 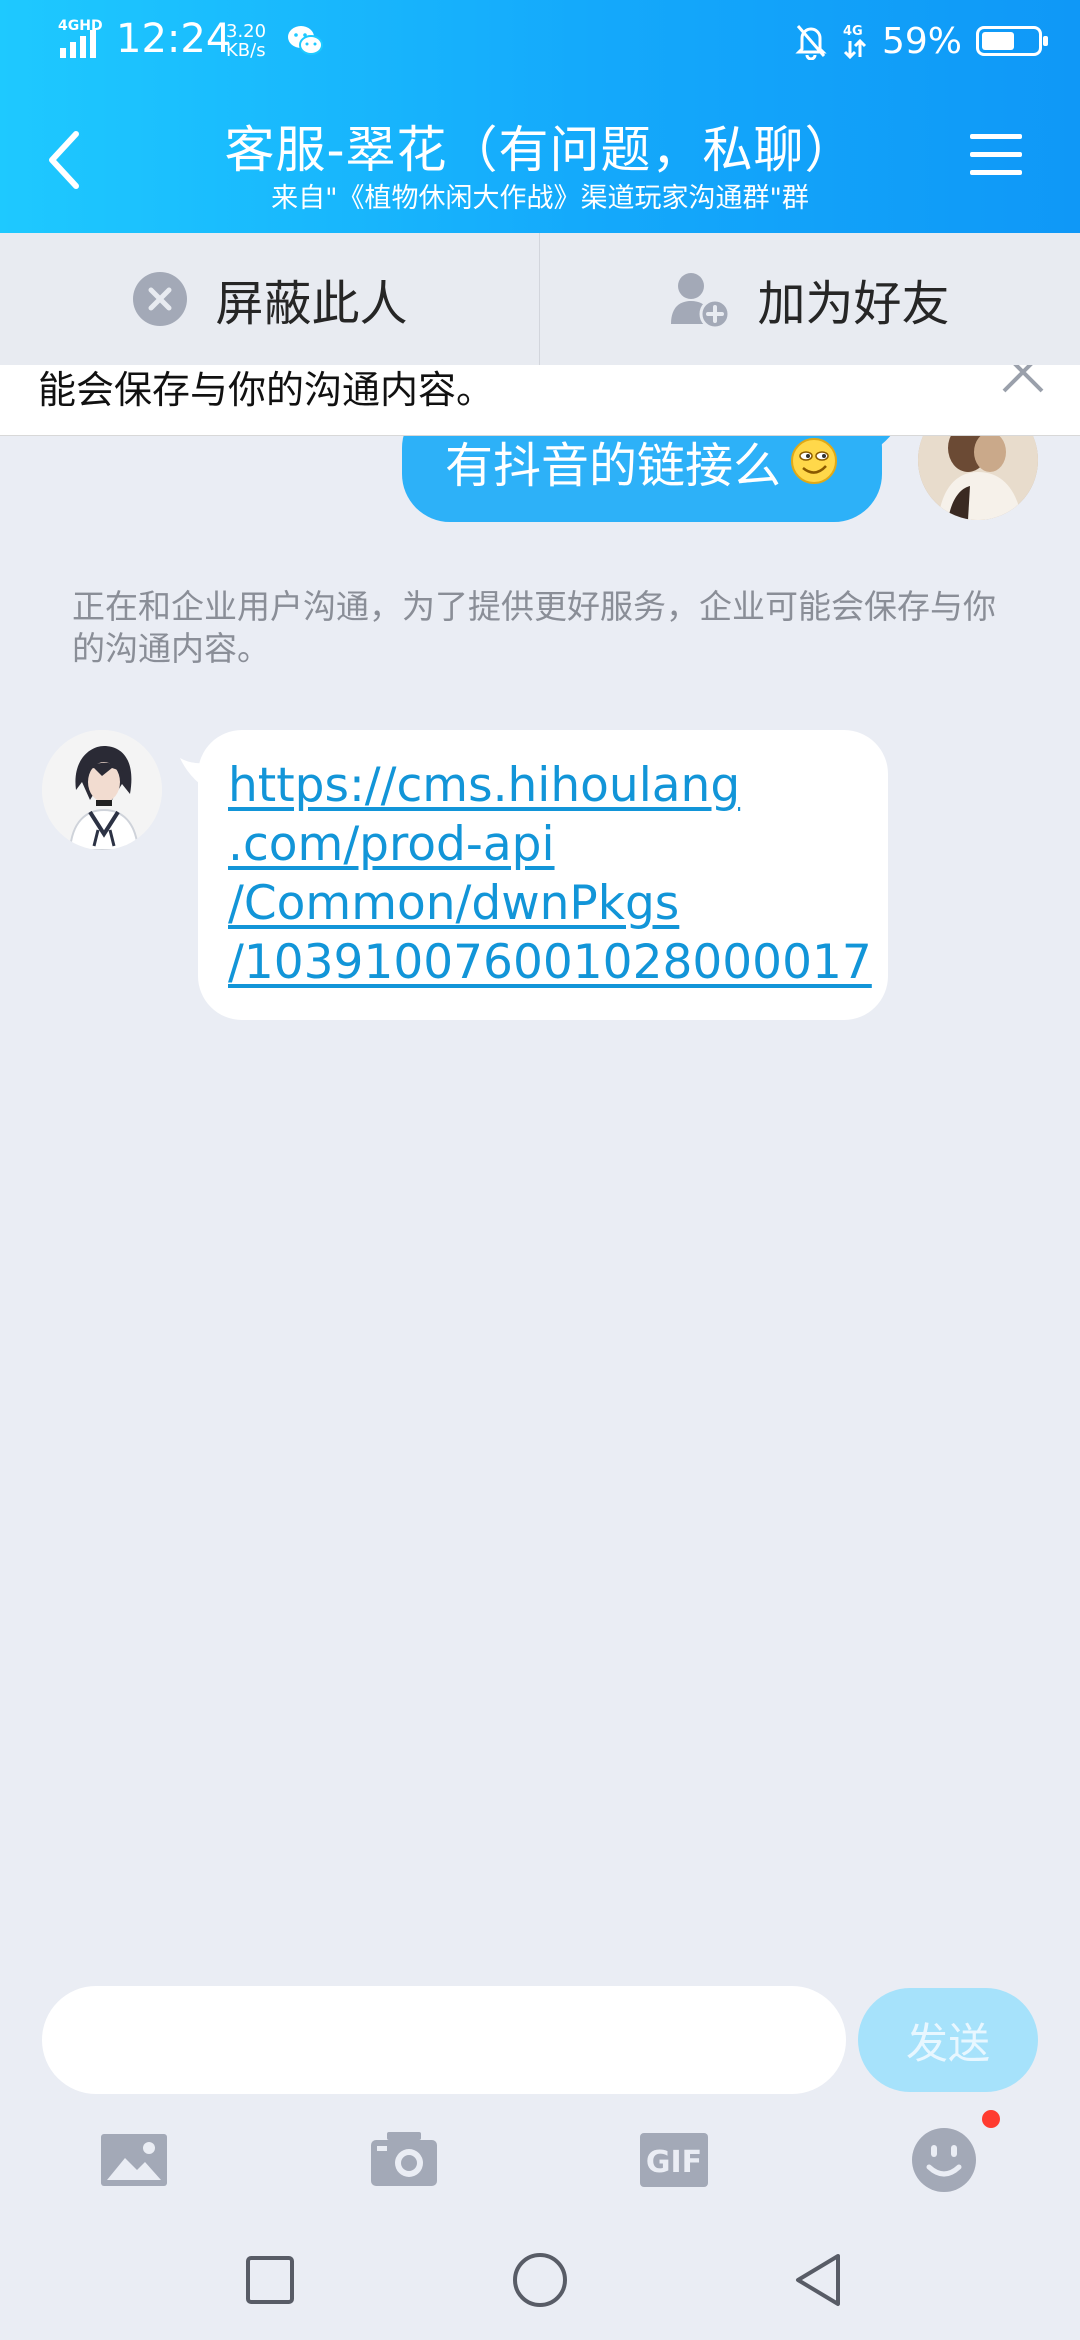 What do you see at coordinates (65, 160) in the screenshot?
I see `back-icon` at bounding box center [65, 160].